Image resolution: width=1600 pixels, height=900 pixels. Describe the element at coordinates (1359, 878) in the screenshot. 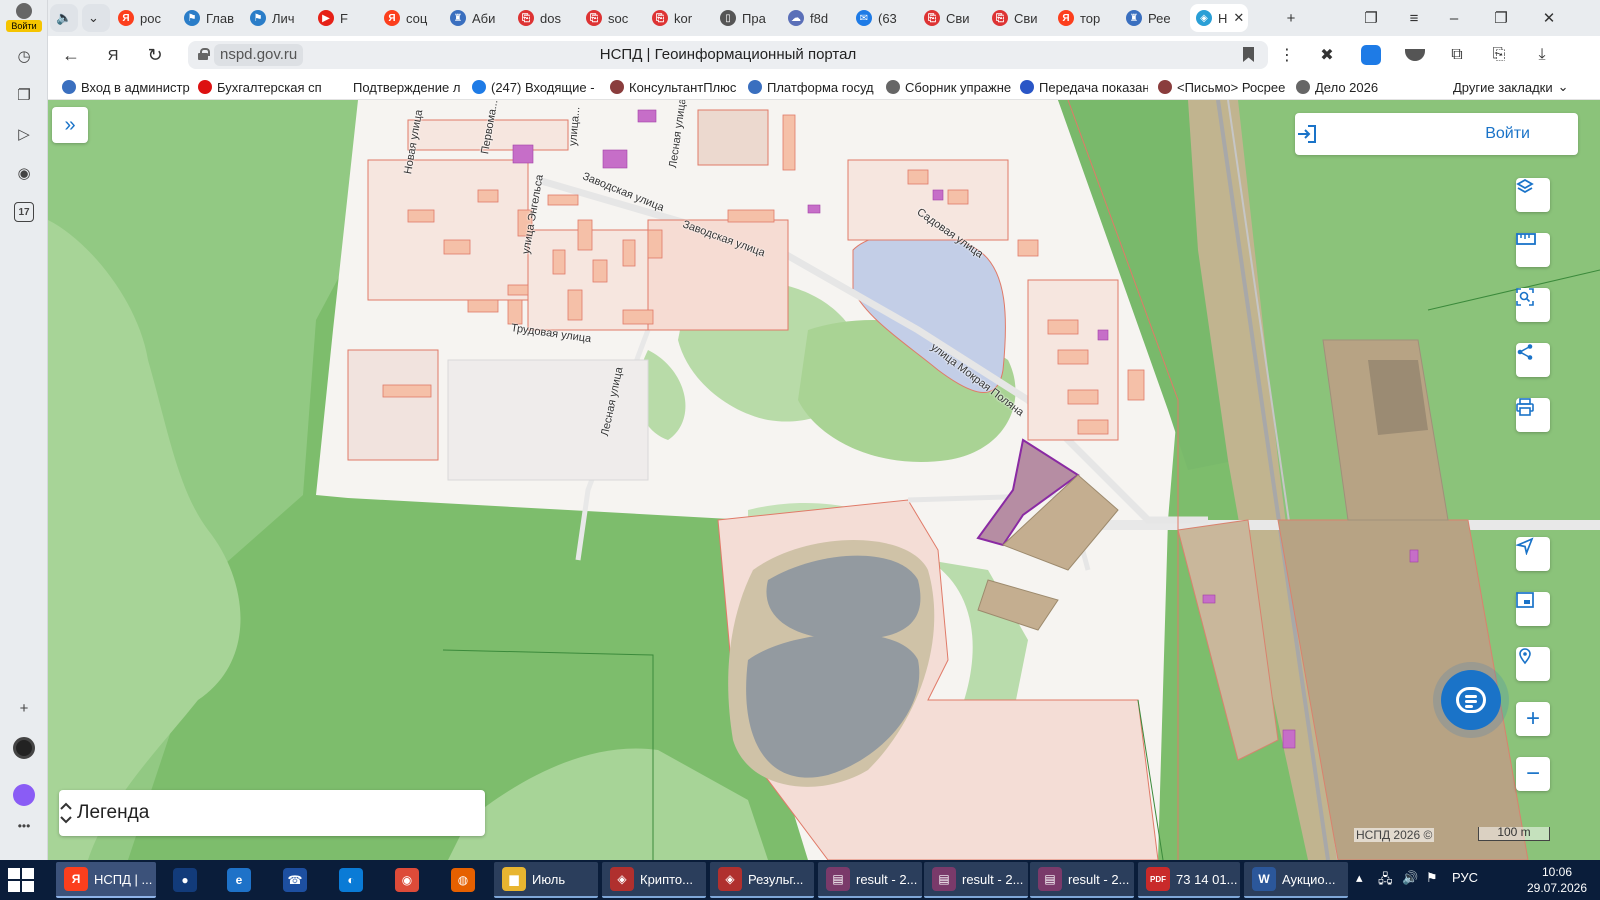

I see `tray-overflow-icon: ▴` at that location.